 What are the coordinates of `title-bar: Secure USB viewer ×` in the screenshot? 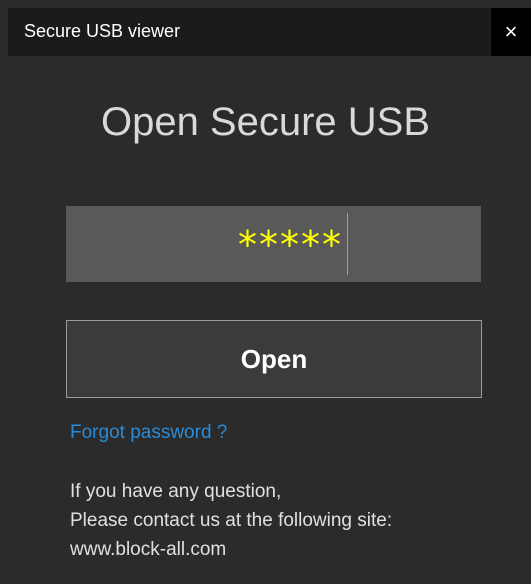 It's located at (269, 32).